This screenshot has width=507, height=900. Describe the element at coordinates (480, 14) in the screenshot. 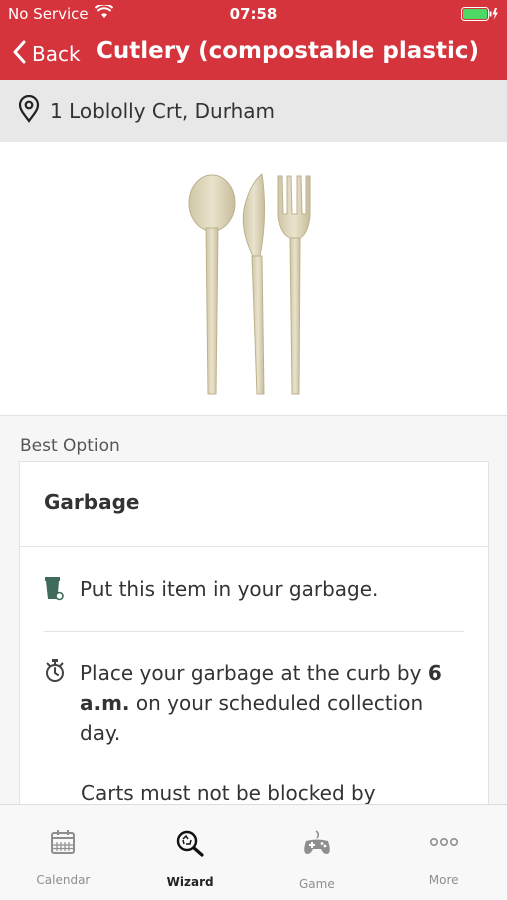

I see `battery-icon` at that location.